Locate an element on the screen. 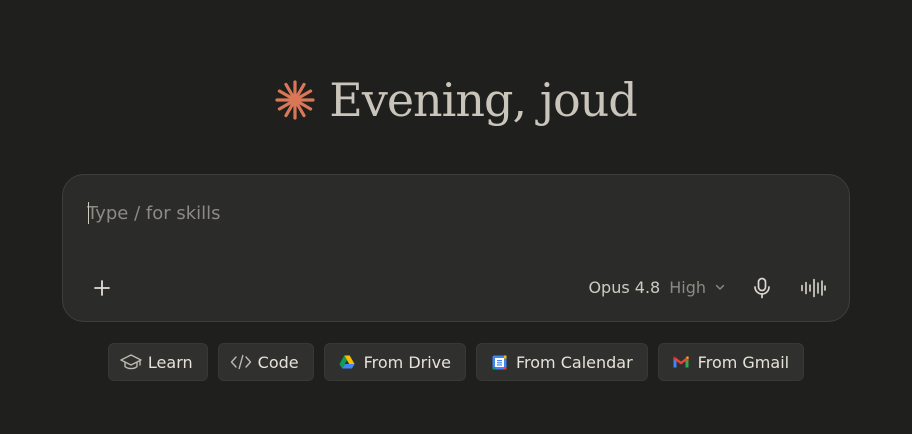 Image resolution: width=912 pixels, height=434 pixels. google-drive-icon is located at coordinates (347, 362).